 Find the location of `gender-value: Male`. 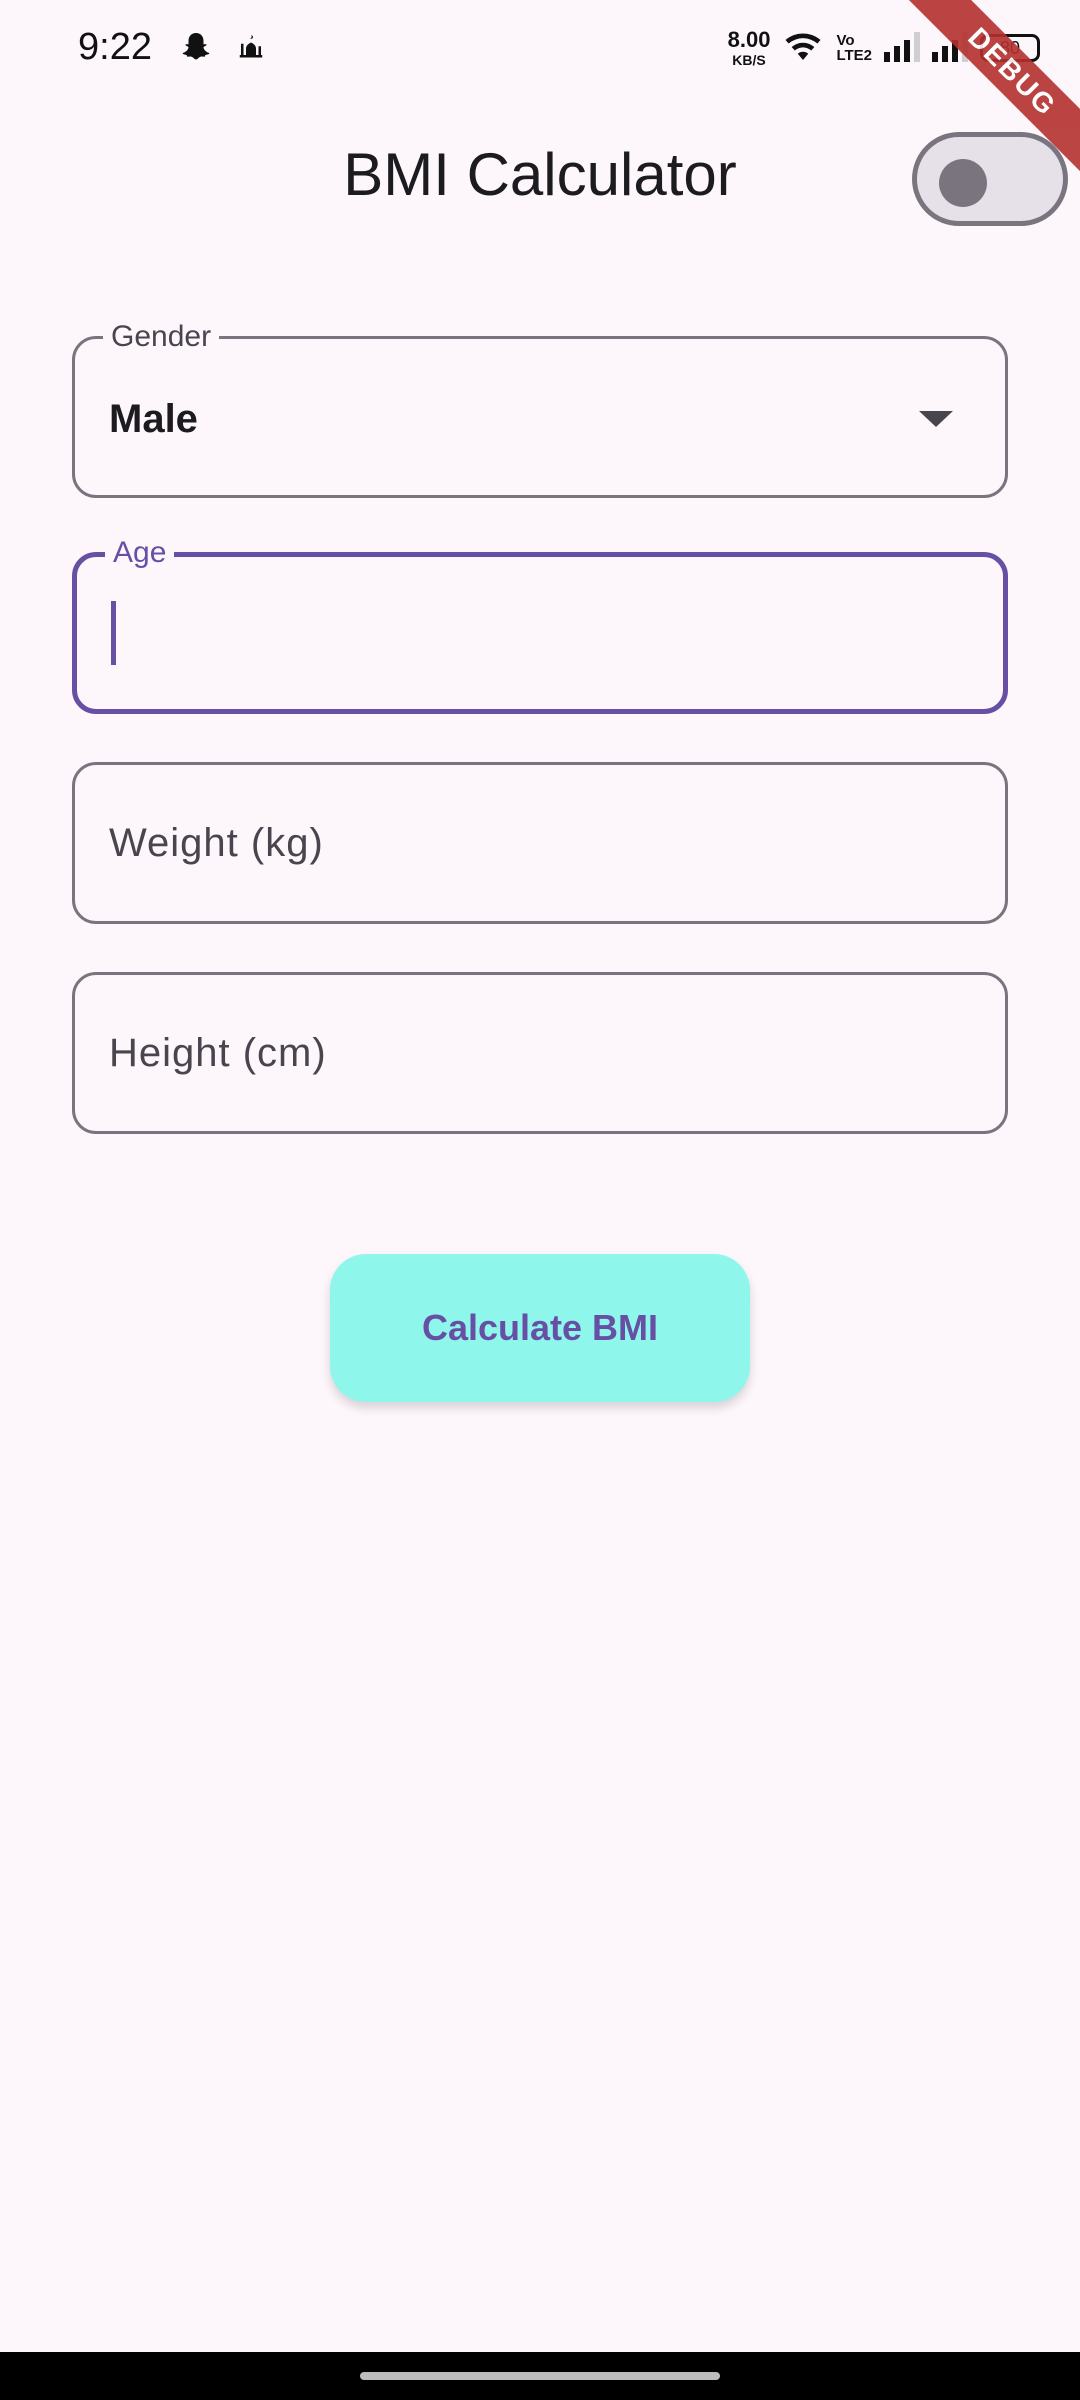

gender-value: Male is located at coordinates (153, 419).